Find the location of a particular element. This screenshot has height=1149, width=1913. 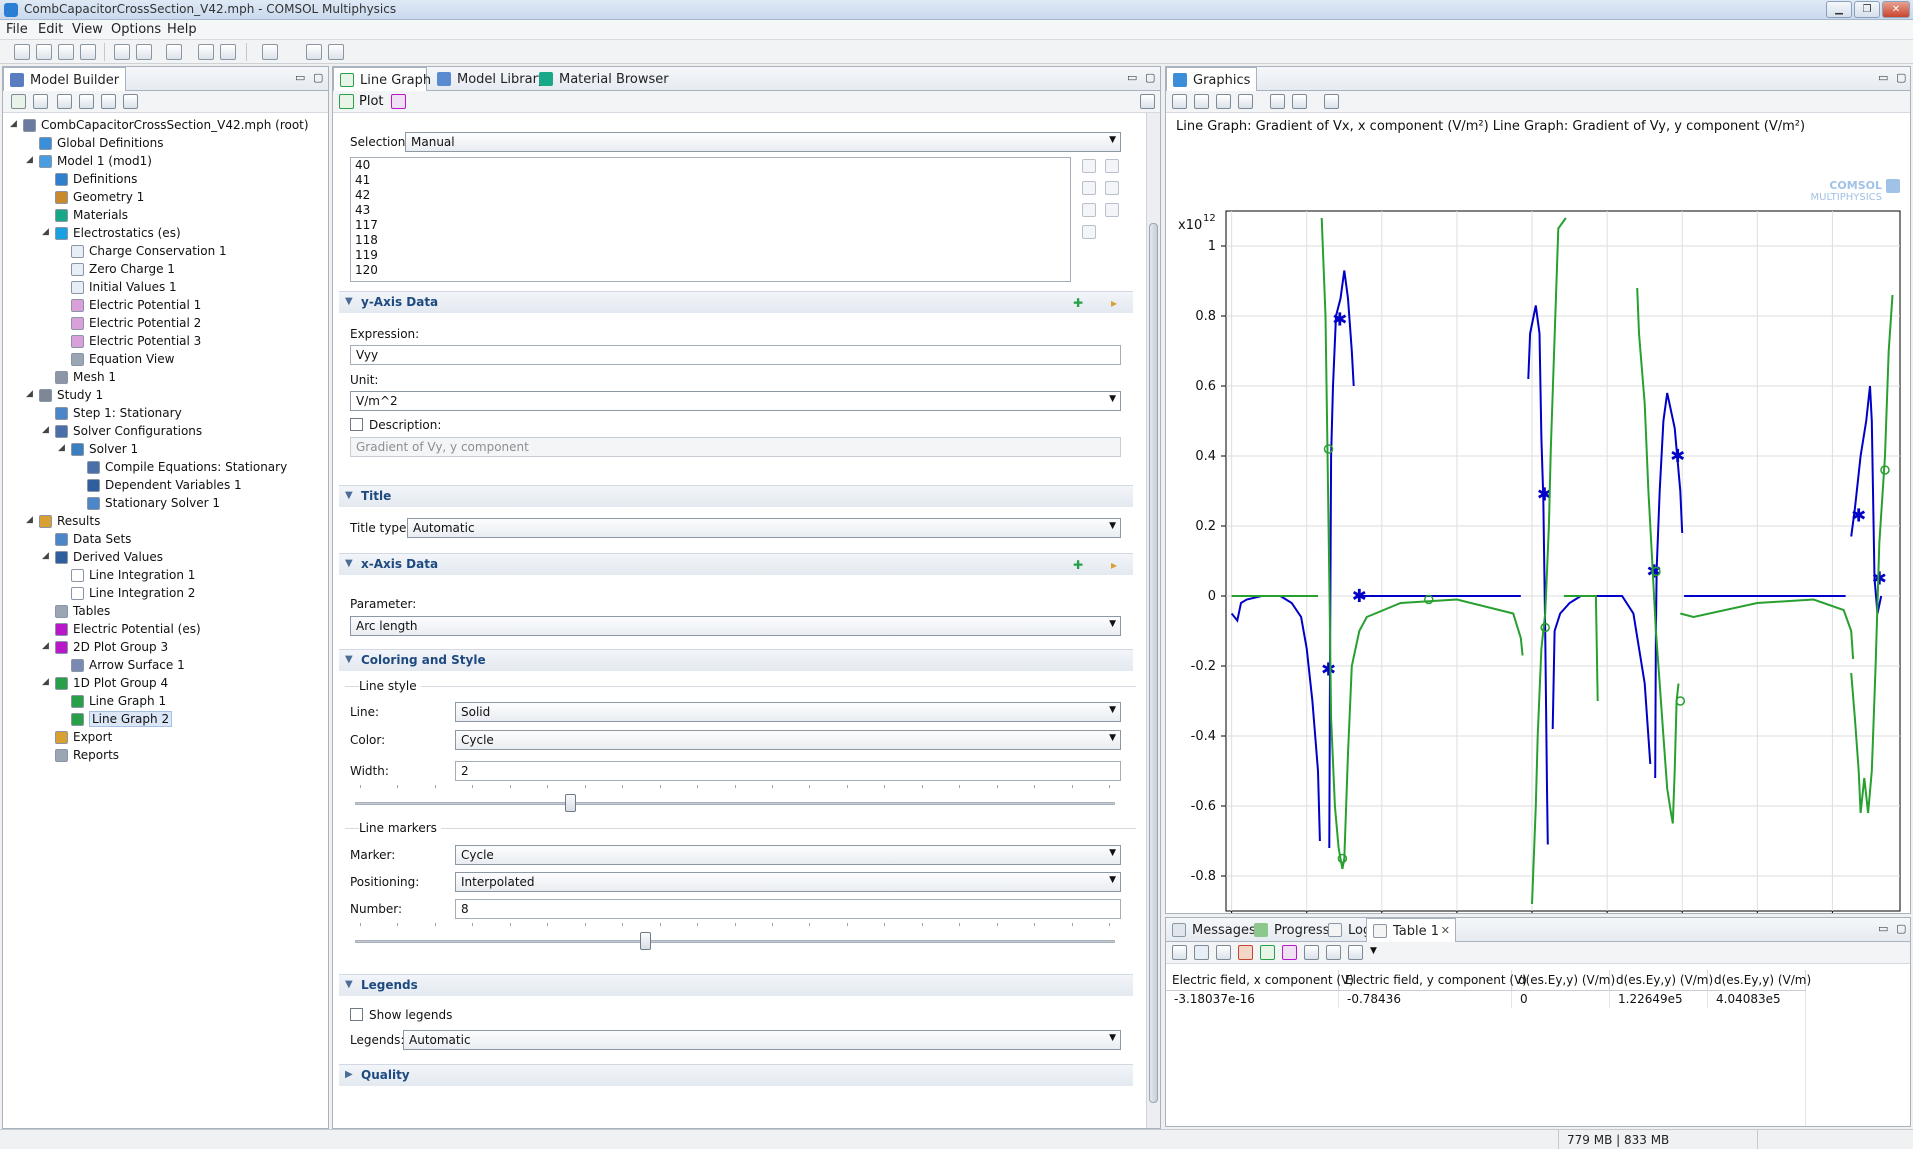

copy-table-icon is located at coordinates (1311, 952).